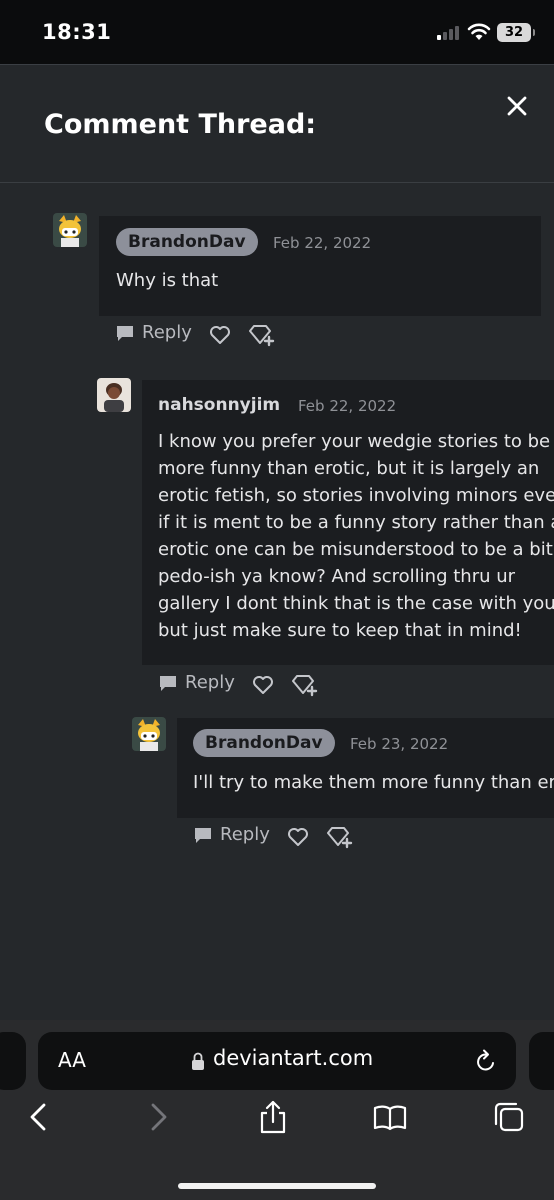 Image resolution: width=554 pixels, height=1200 pixels. I want to click on comment-line: Why is that, so click(167, 280).